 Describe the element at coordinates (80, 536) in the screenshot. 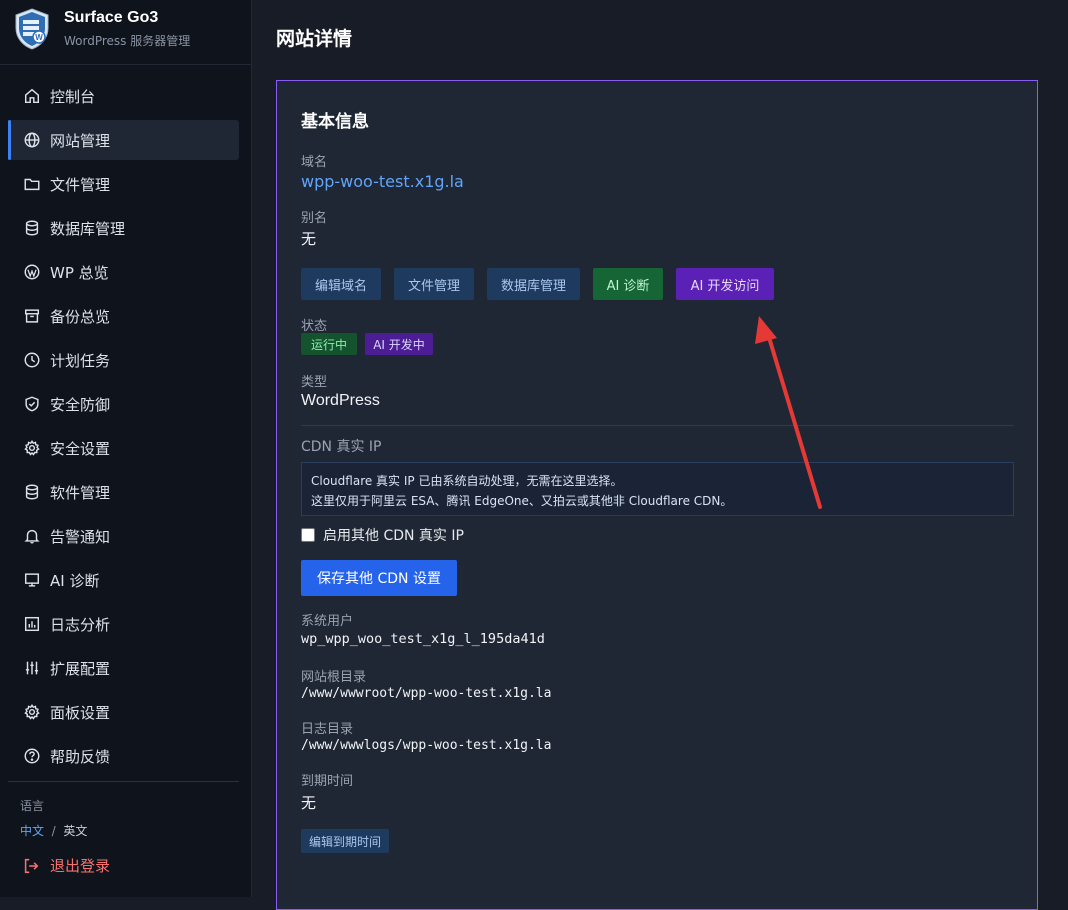

I see `sidebar-item-label: 告警通知` at that location.